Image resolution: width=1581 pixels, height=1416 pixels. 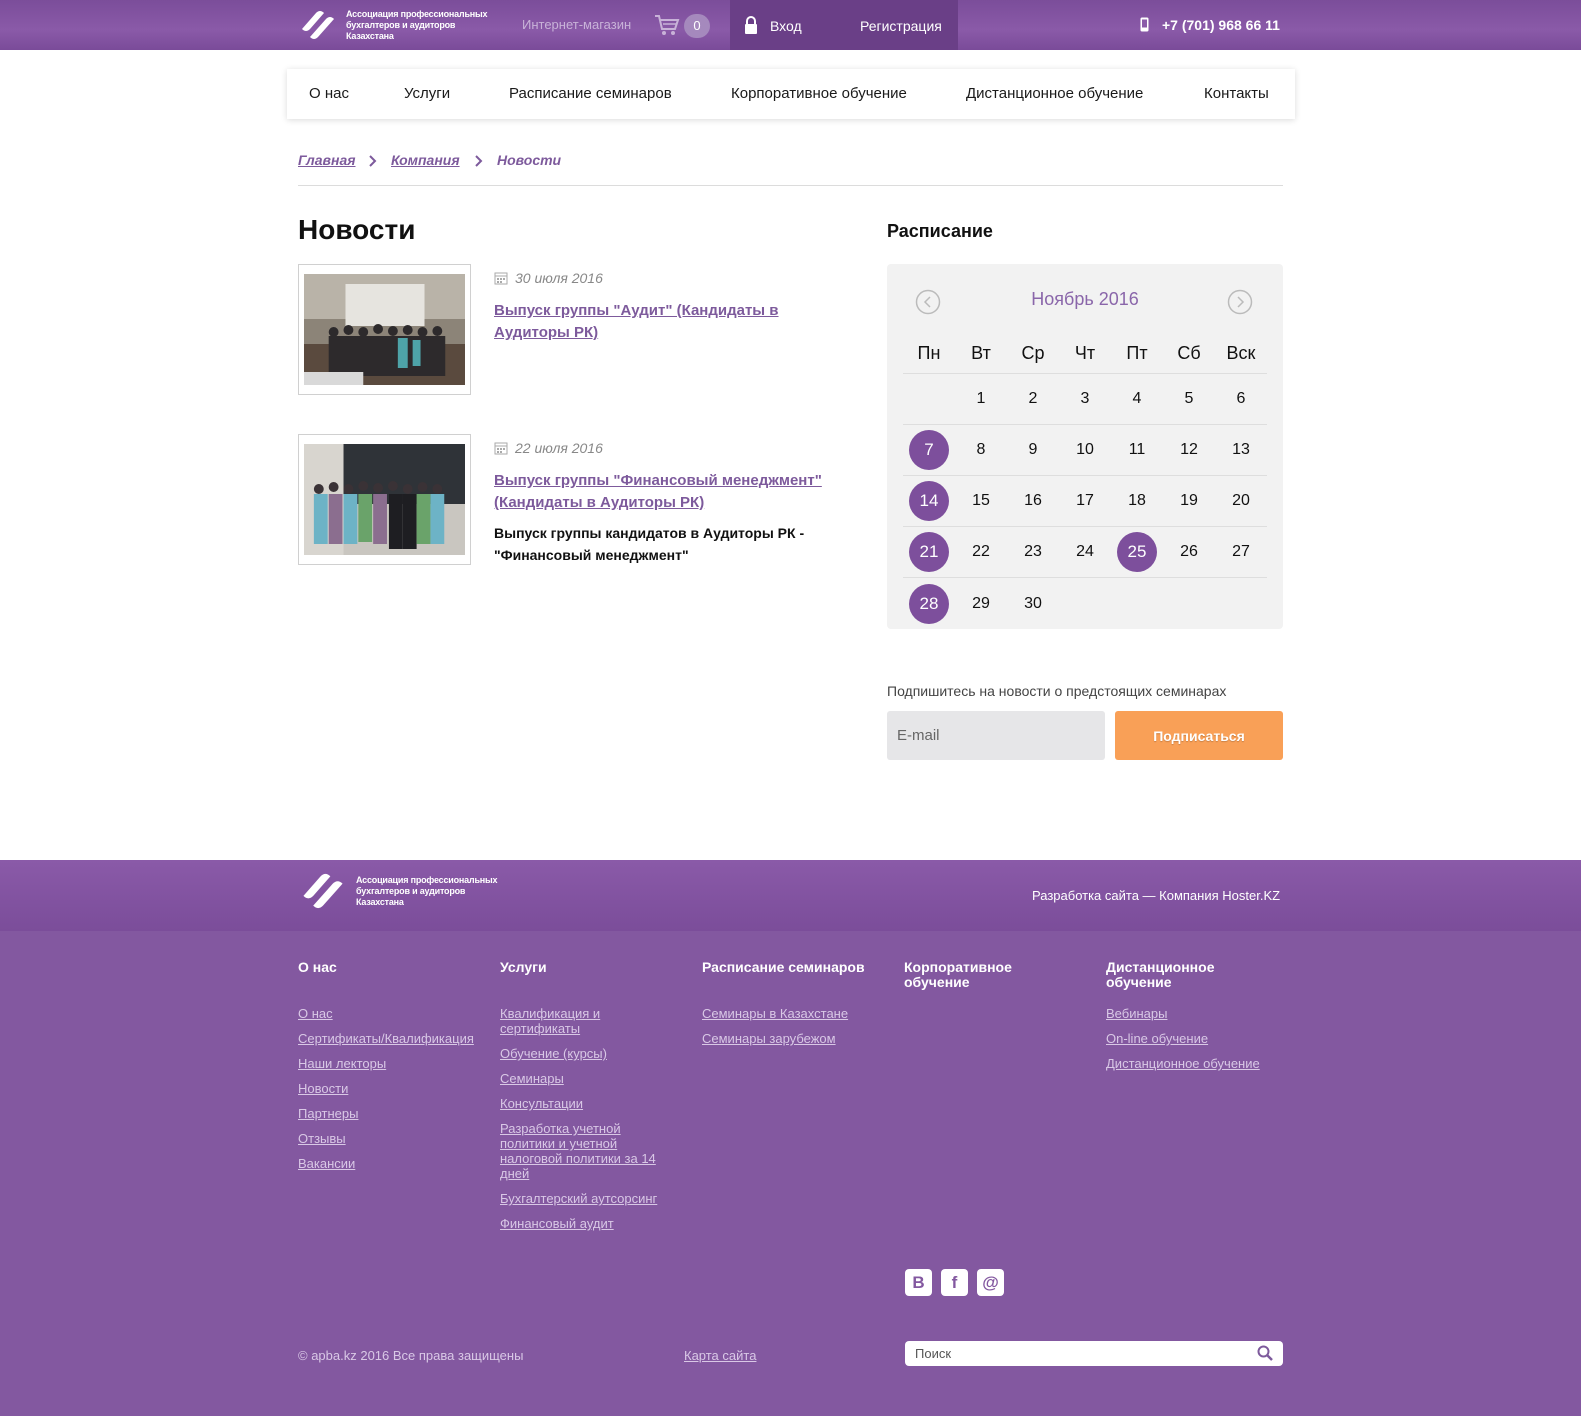 I want to click on calendar-day-cell: 18, so click(x=1137, y=501).